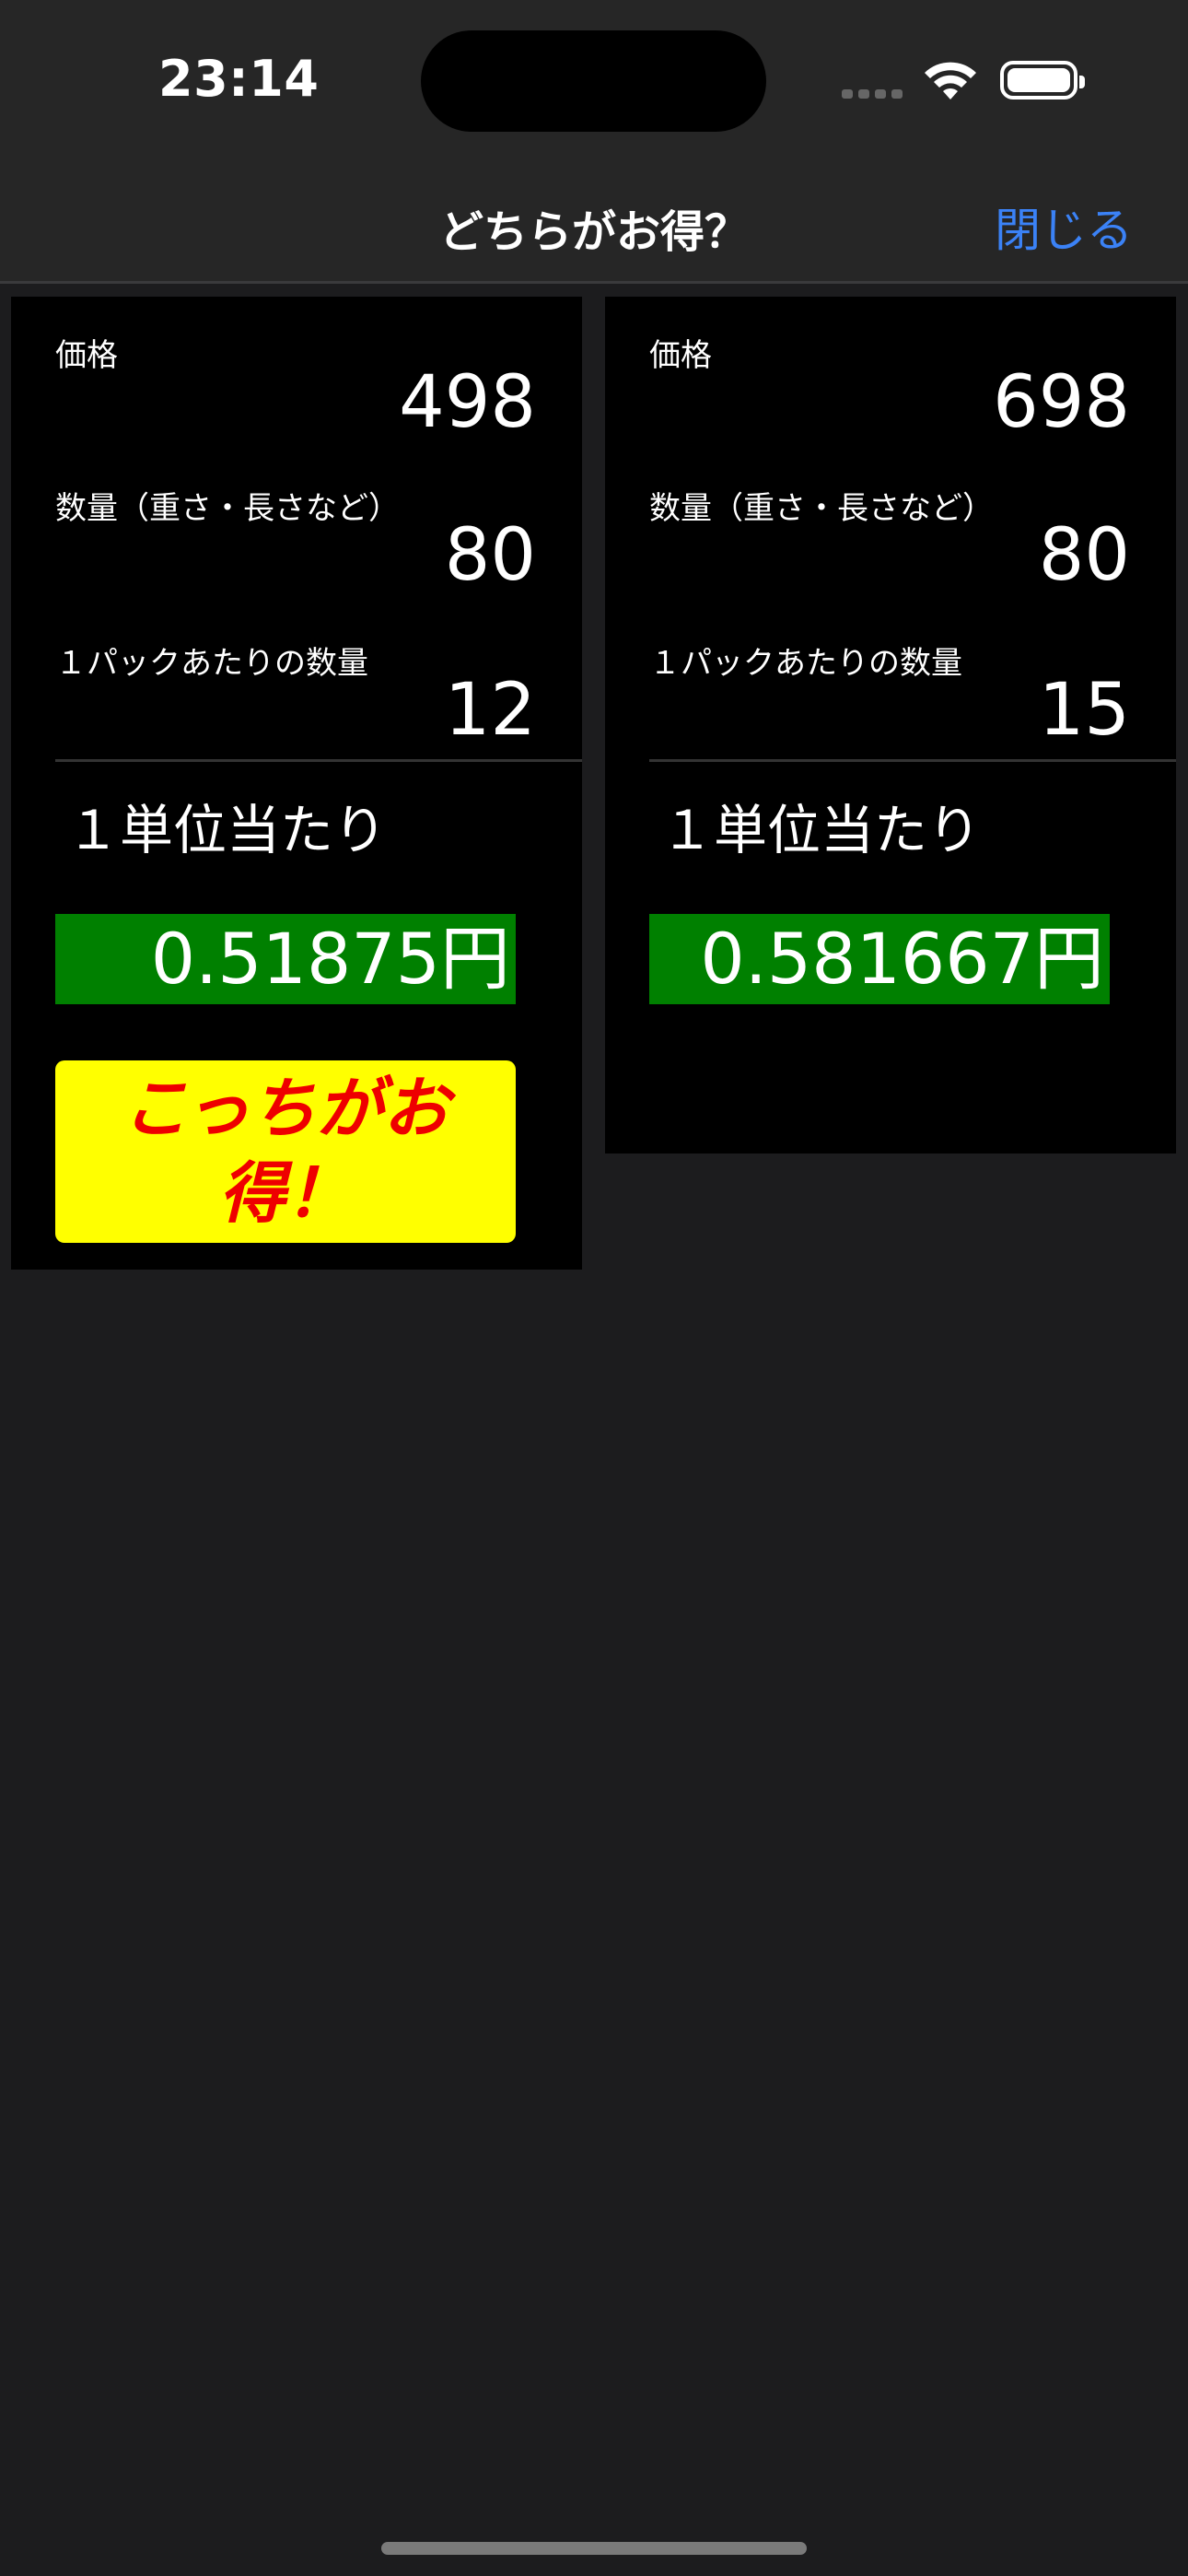 The image size is (1188, 2576). I want to click on status-time: 23:14, so click(239, 79).